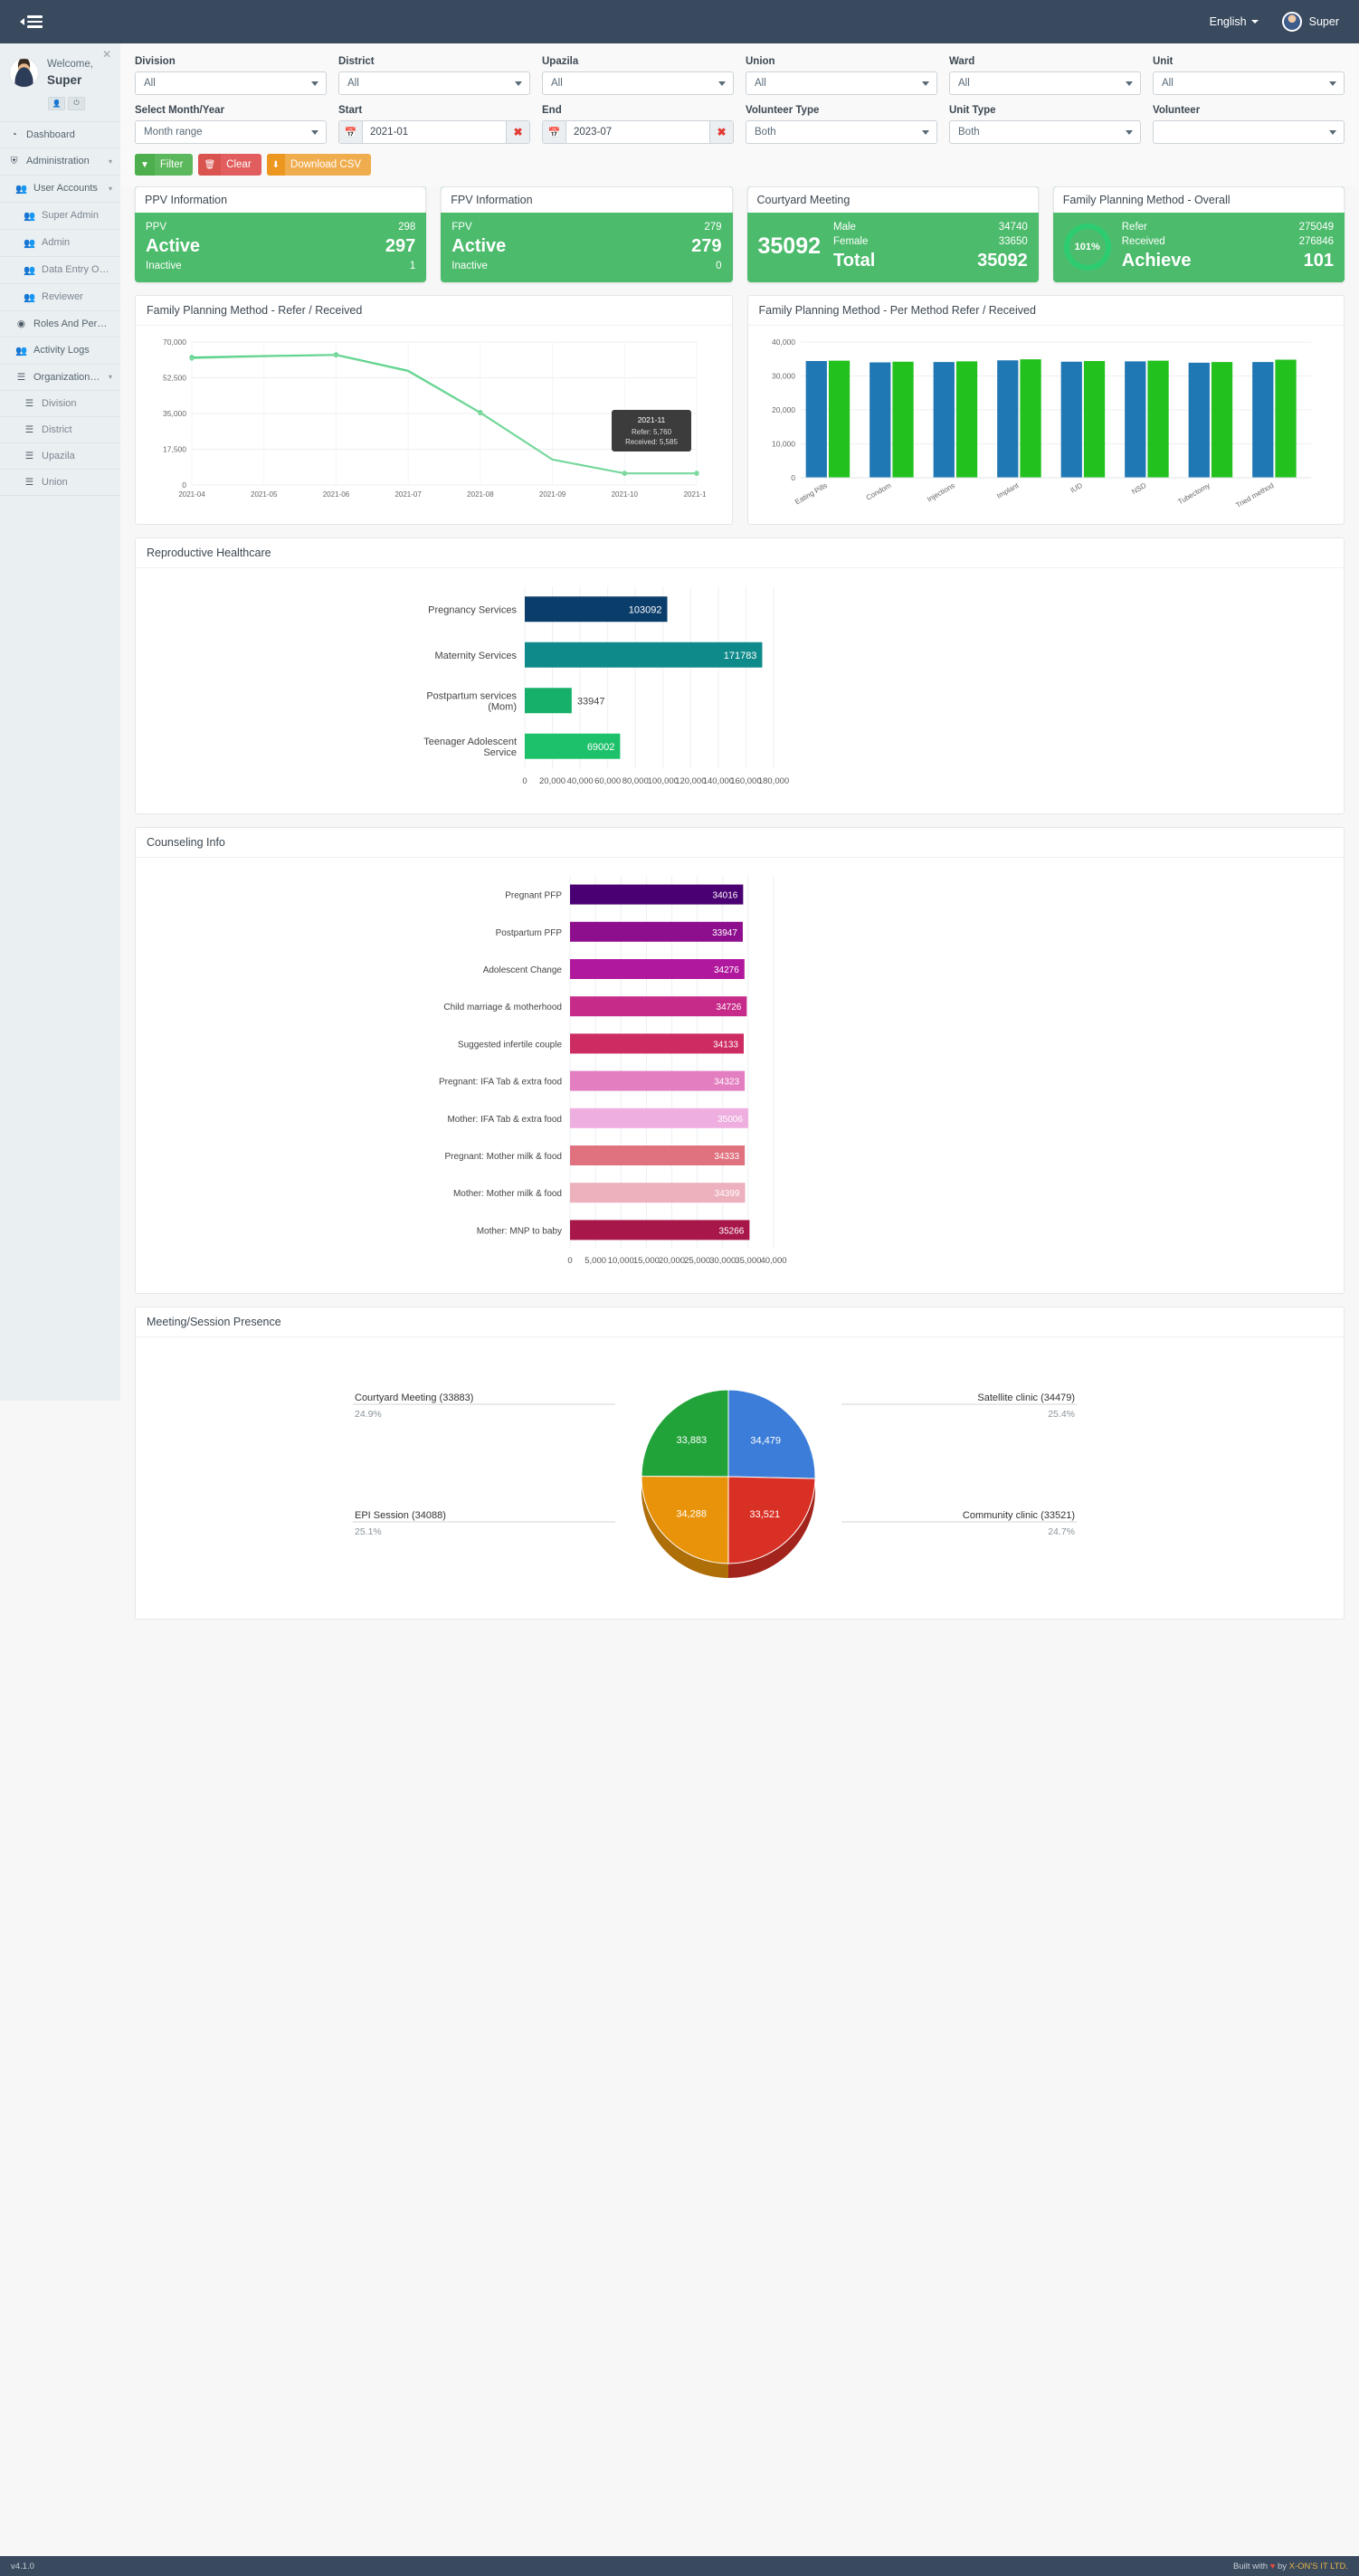 Image resolution: width=1359 pixels, height=2576 pixels. What do you see at coordinates (1194, 493) in the screenshot?
I see `svg-text: Tubectomy` at bounding box center [1194, 493].